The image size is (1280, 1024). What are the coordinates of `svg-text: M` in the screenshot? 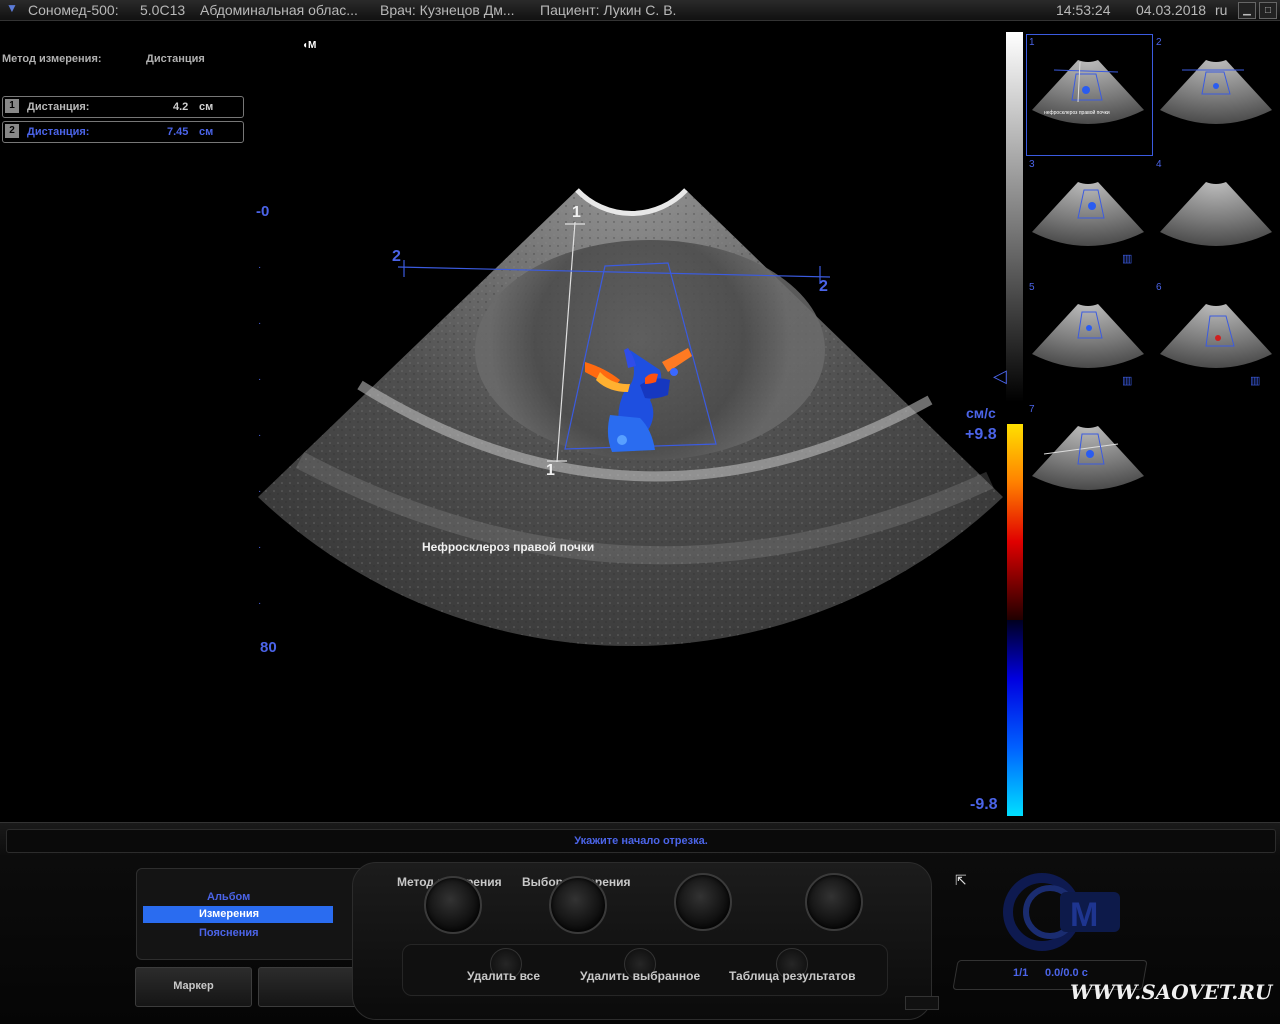 It's located at (1084, 915).